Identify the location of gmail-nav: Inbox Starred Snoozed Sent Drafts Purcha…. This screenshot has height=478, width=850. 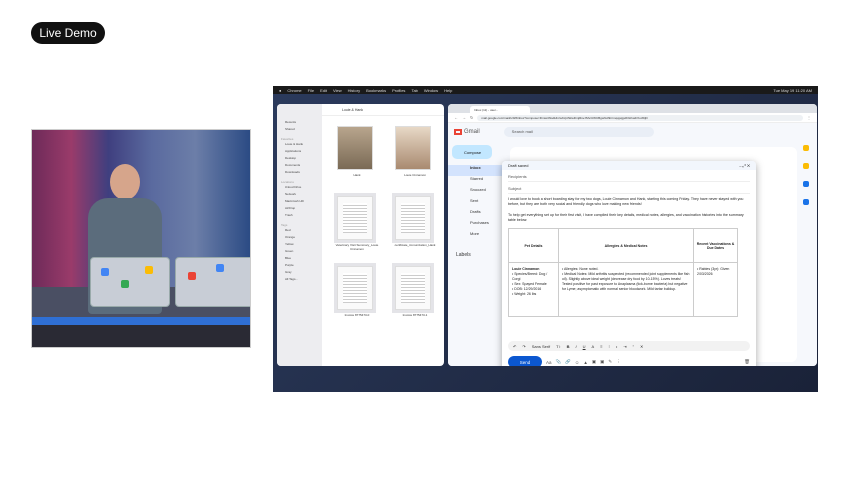
(478, 211).